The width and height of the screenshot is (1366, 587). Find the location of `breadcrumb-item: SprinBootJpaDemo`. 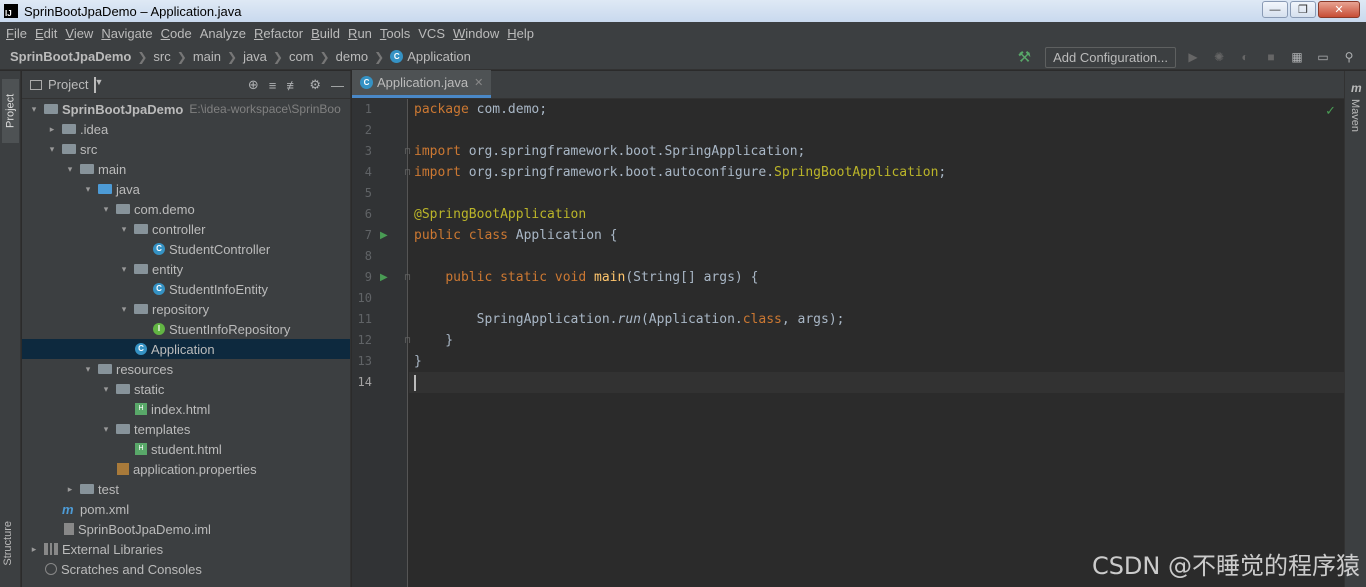

breadcrumb-item: SprinBootJpaDemo is located at coordinates (70, 56).